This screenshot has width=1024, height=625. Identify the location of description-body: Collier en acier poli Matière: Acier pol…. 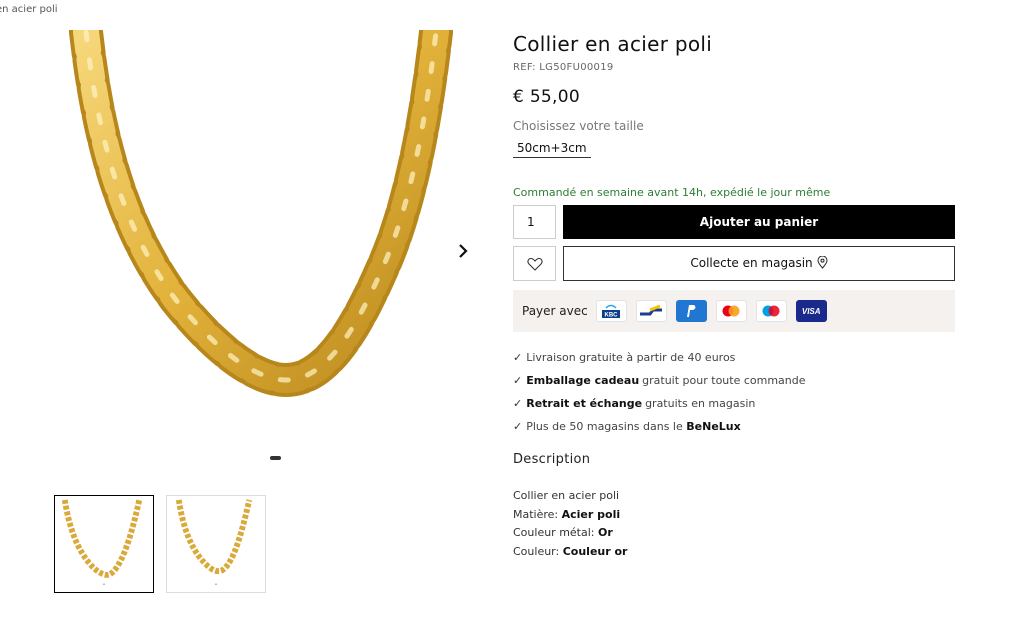
(734, 524).